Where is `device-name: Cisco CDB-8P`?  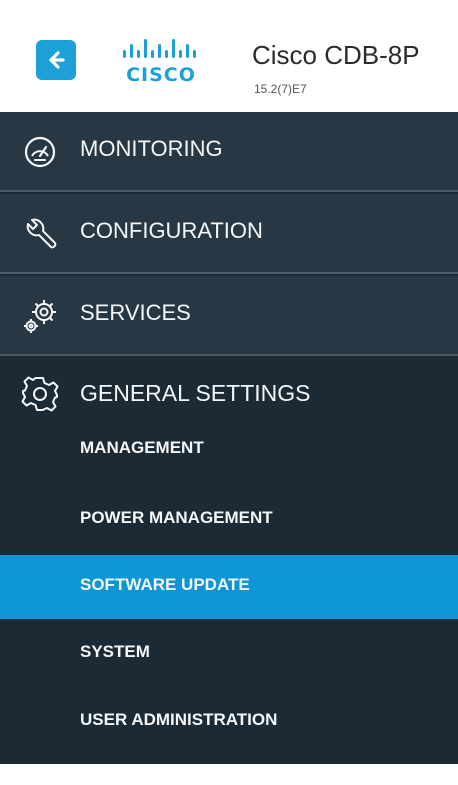 device-name: Cisco CDB-8P is located at coordinates (336, 55).